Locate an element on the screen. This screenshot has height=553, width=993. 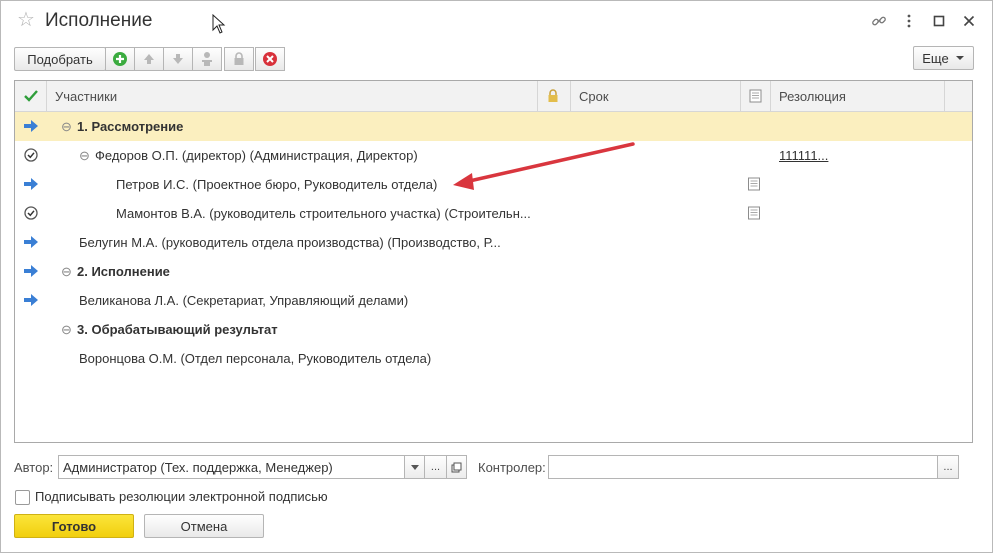
add-icon is located at coordinates (120, 59).